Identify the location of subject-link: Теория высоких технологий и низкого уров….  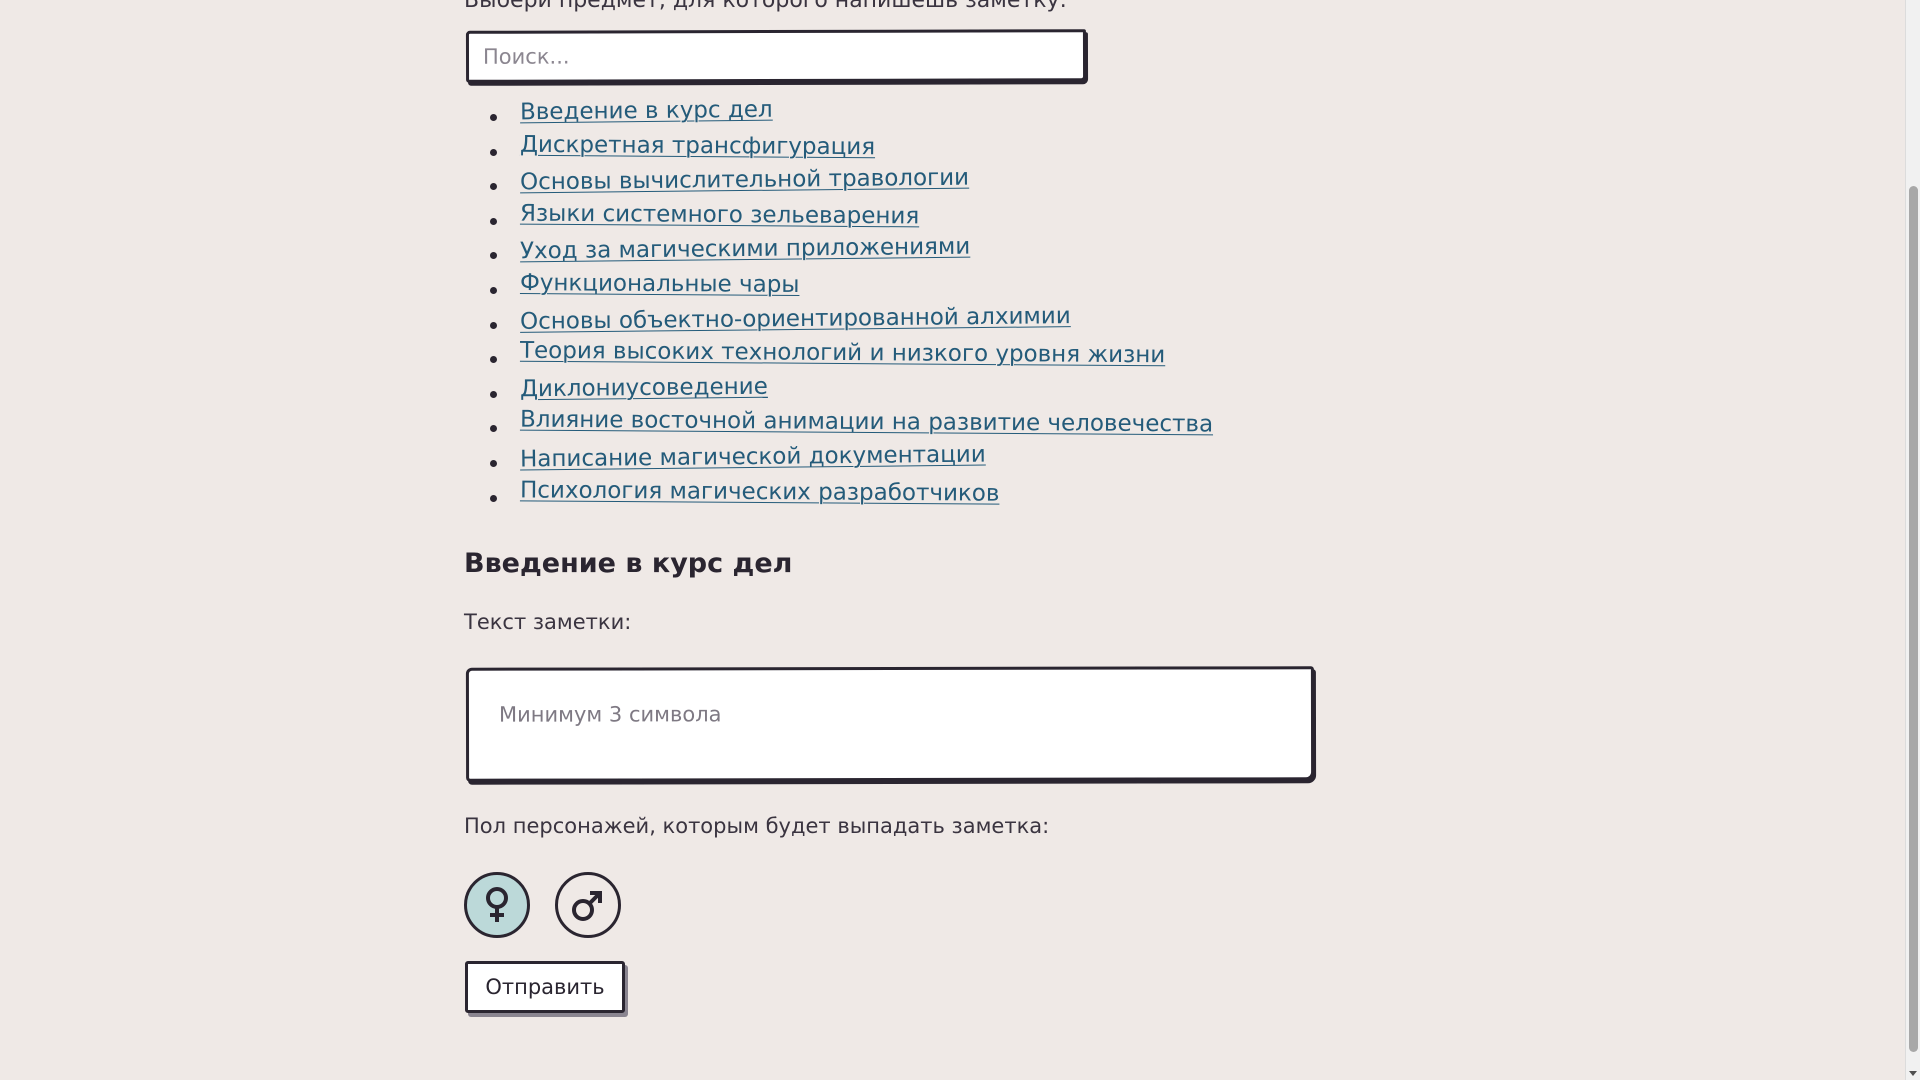
(842, 353).